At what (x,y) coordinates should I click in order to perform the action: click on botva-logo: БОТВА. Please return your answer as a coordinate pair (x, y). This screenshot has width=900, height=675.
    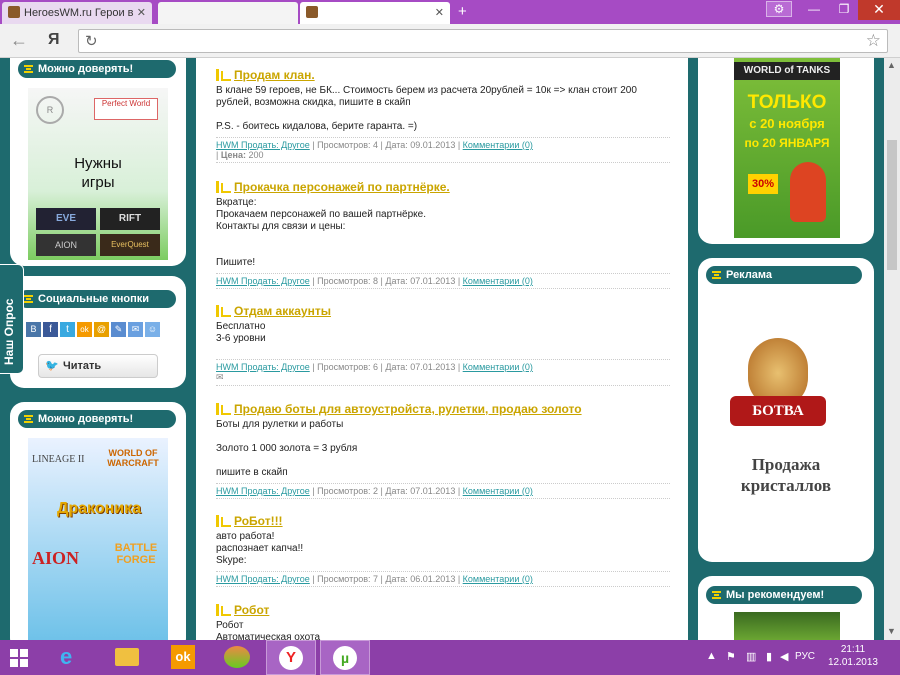
    Looking at the image, I should click on (778, 411).